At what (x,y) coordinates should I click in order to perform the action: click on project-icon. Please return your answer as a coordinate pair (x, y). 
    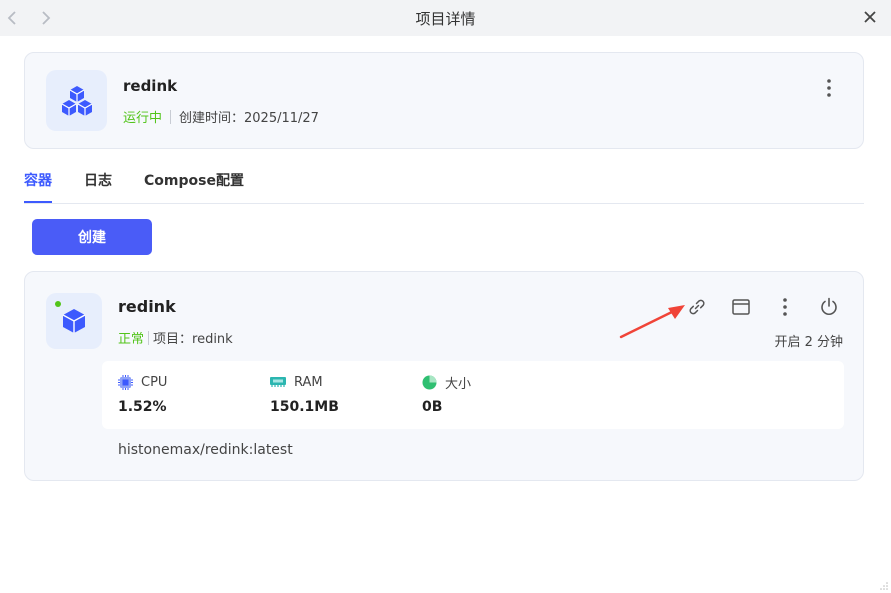
    Looking at the image, I should click on (76, 100).